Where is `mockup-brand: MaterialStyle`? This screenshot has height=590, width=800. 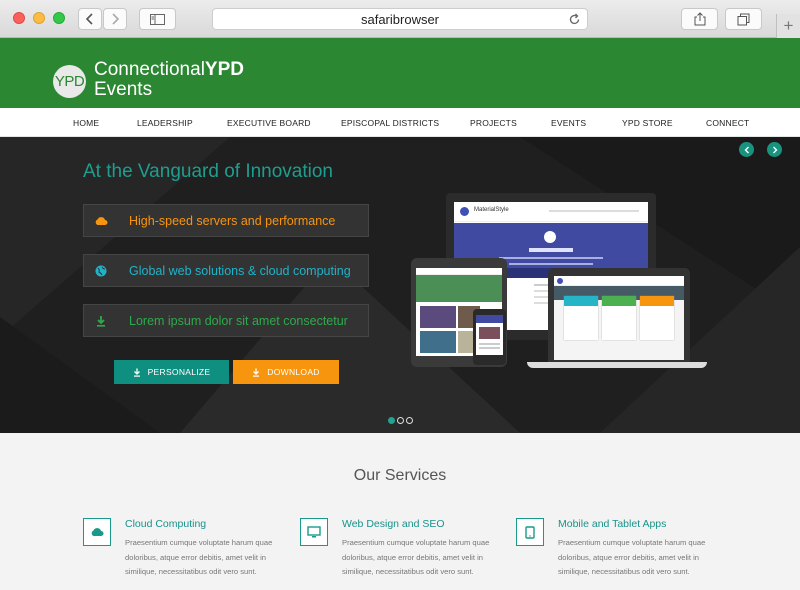
mockup-brand: MaterialStyle is located at coordinates (491, 210).